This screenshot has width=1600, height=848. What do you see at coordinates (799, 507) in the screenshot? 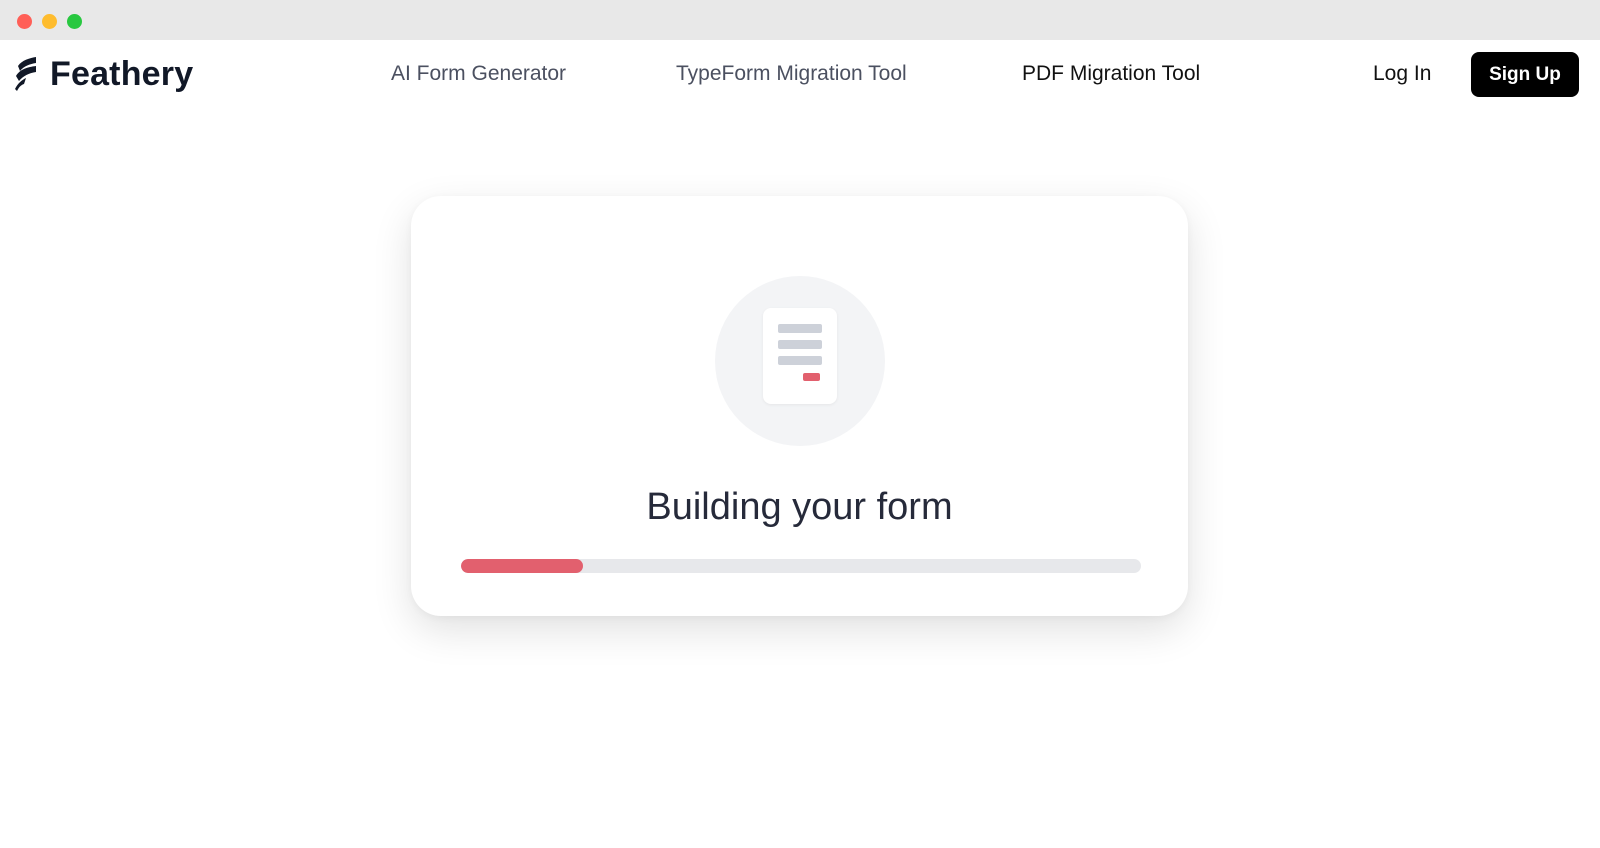
I see `building-status-title: Building your form` at bounding box center [799, 507].